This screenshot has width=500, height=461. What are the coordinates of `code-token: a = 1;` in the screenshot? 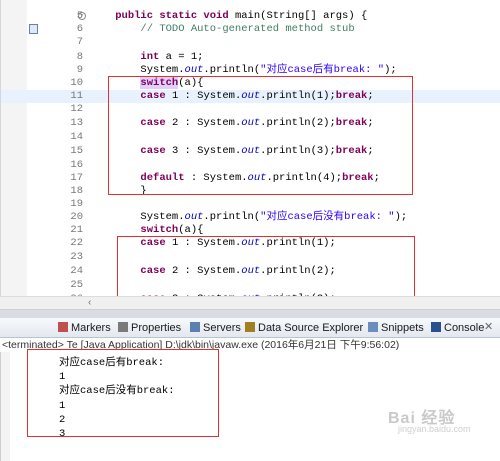 It's located at (181, 57).